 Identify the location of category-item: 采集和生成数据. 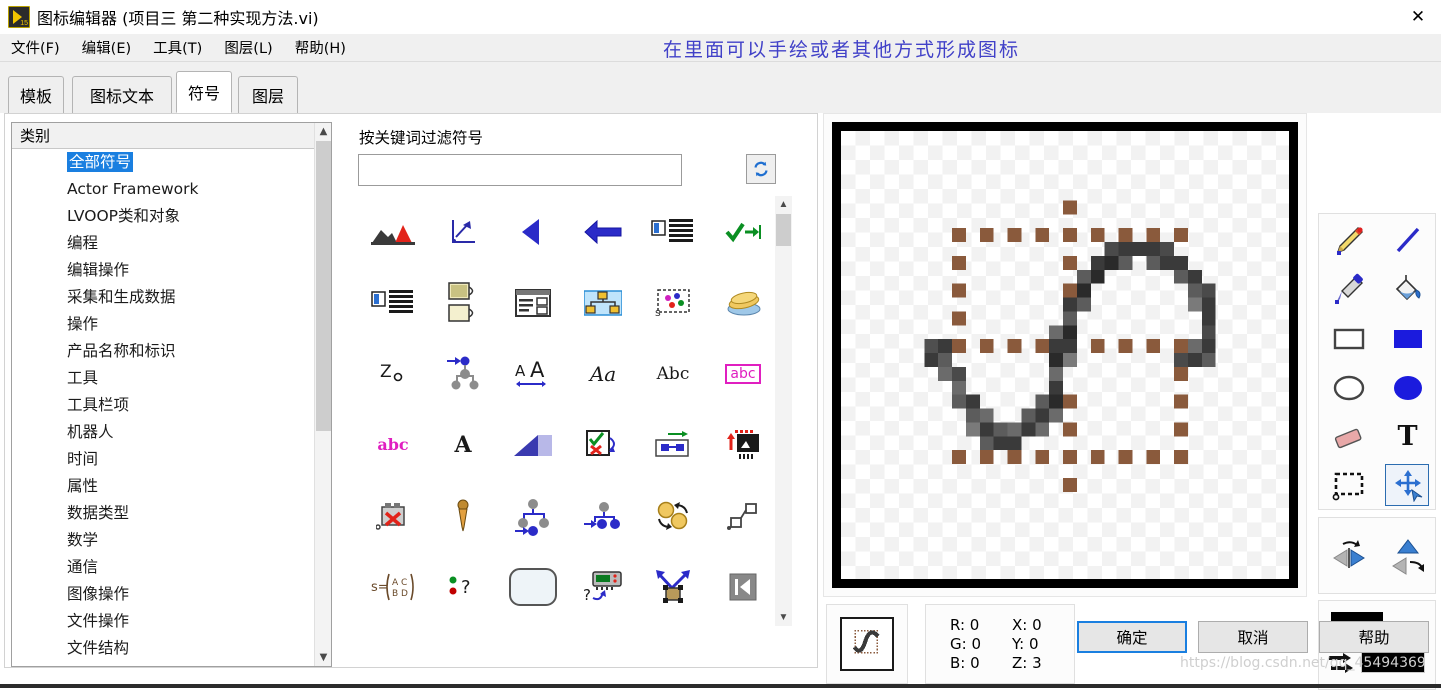
(163, 297).